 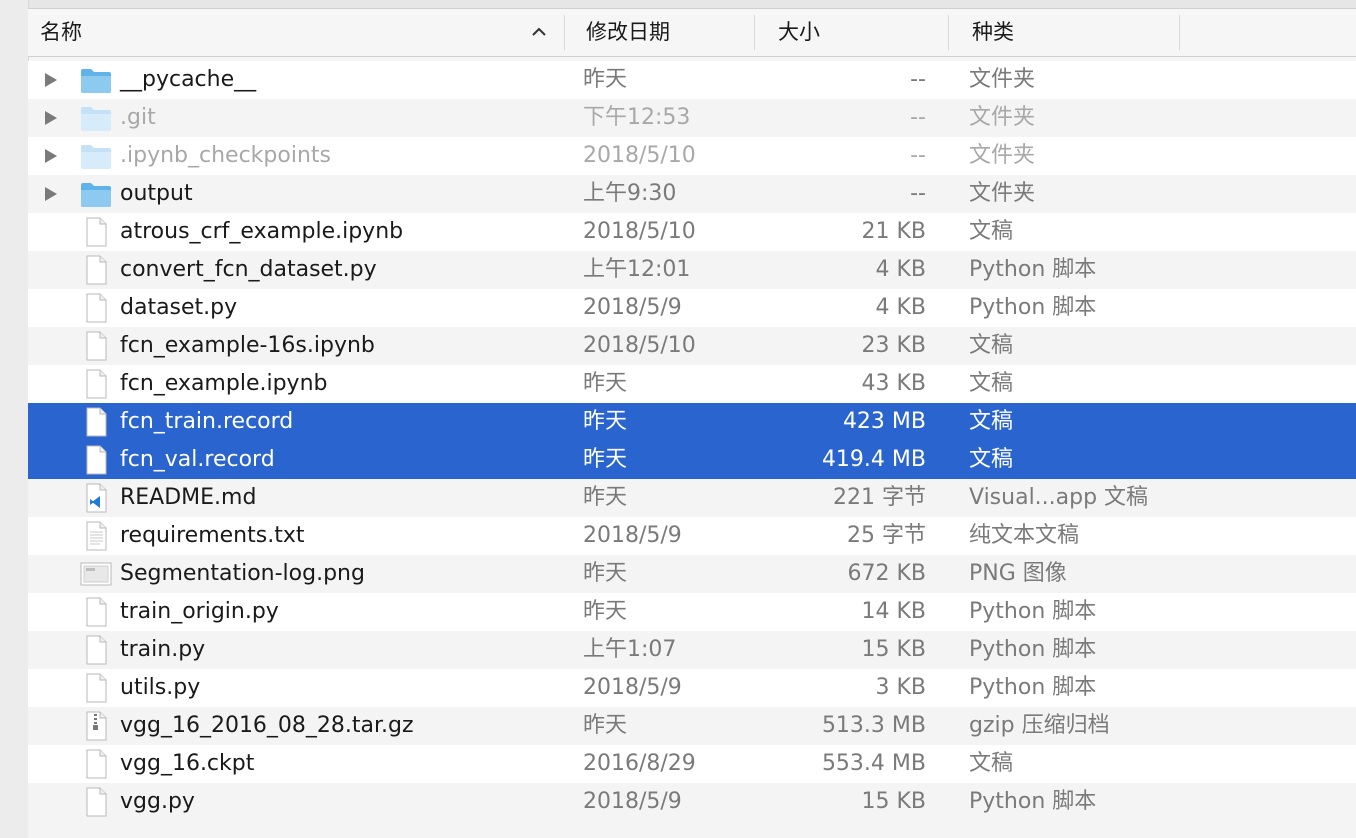 What do you see at coordinates (692, 80) in the screenshot?
I see `file-row: __pycache__ 昨天 -- 文件夹` at bounding box center [692, 80].